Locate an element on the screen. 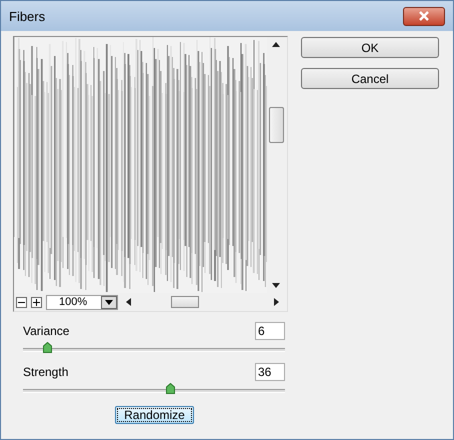 The width and height of the screenshot is (454, 440). zoom-dropdown: 100% is located at coordinates (82, 302).